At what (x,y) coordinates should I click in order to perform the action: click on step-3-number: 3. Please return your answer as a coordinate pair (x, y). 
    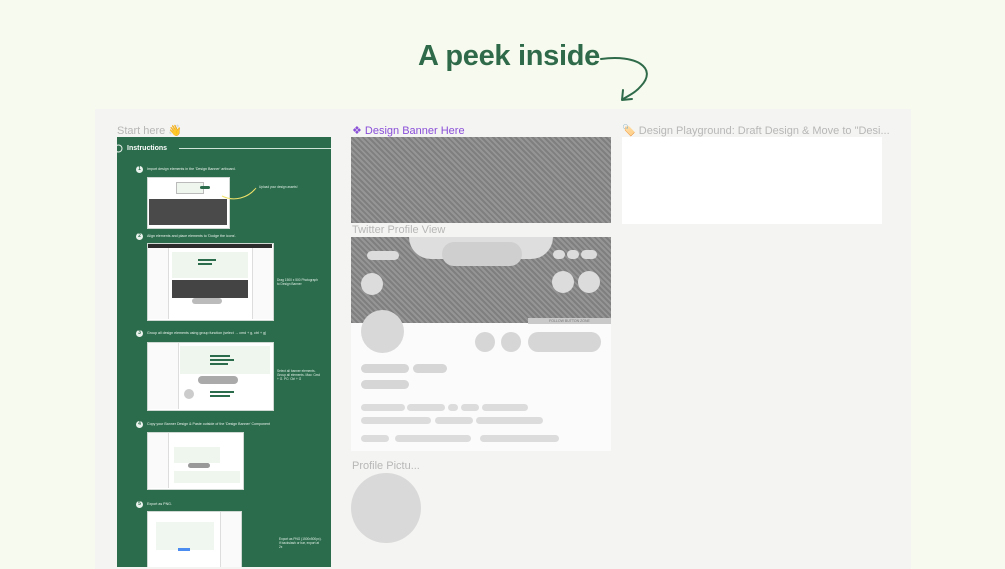
    Looking at the image, I should click on (139, 333).